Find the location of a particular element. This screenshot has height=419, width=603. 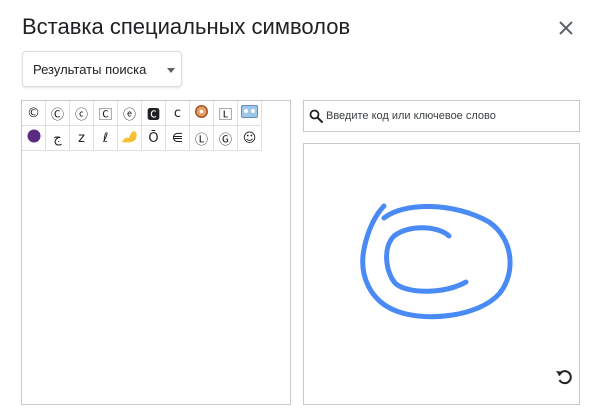

symbol-cell: 🄻 is located at coordinates (226, 113).